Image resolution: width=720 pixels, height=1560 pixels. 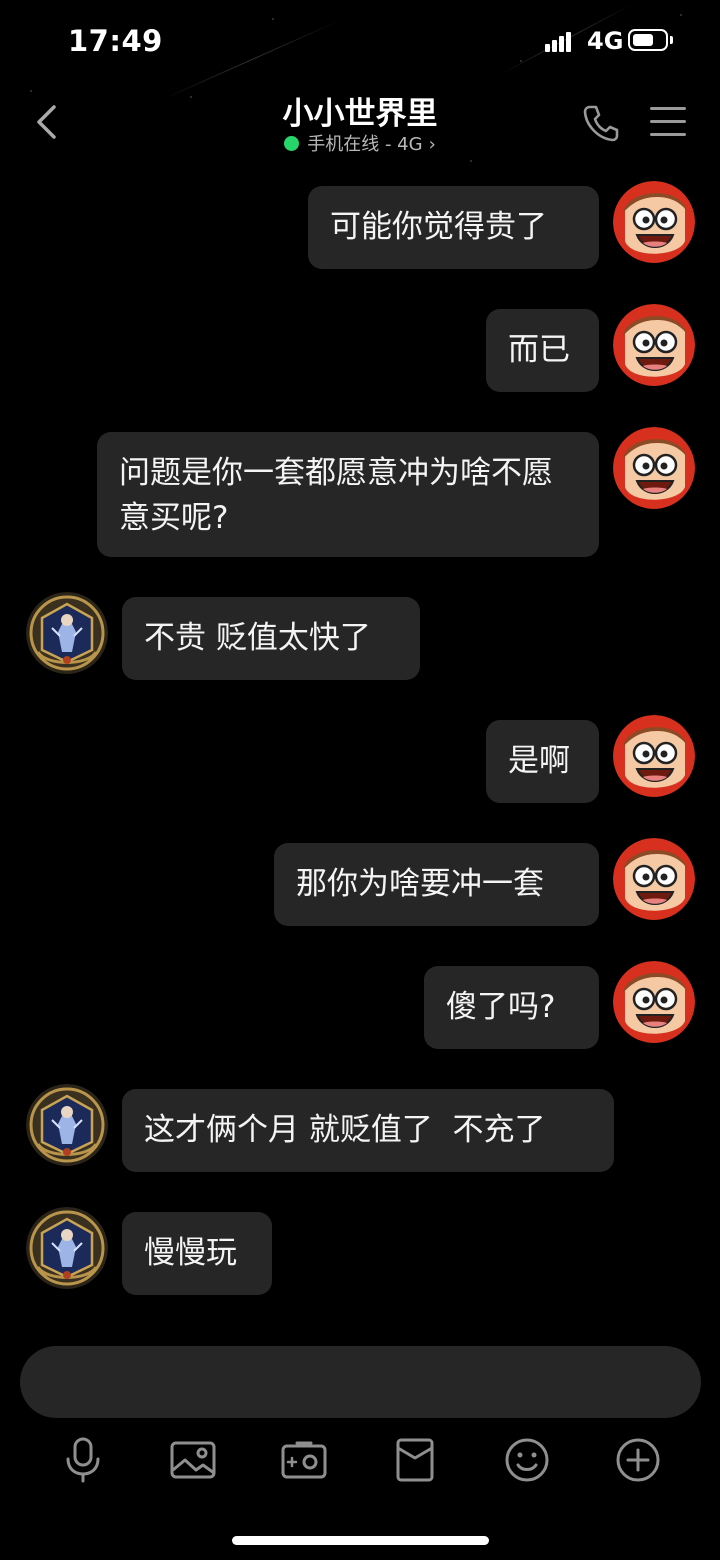 I want to click on signal-icon, so click(x=561, y=41).